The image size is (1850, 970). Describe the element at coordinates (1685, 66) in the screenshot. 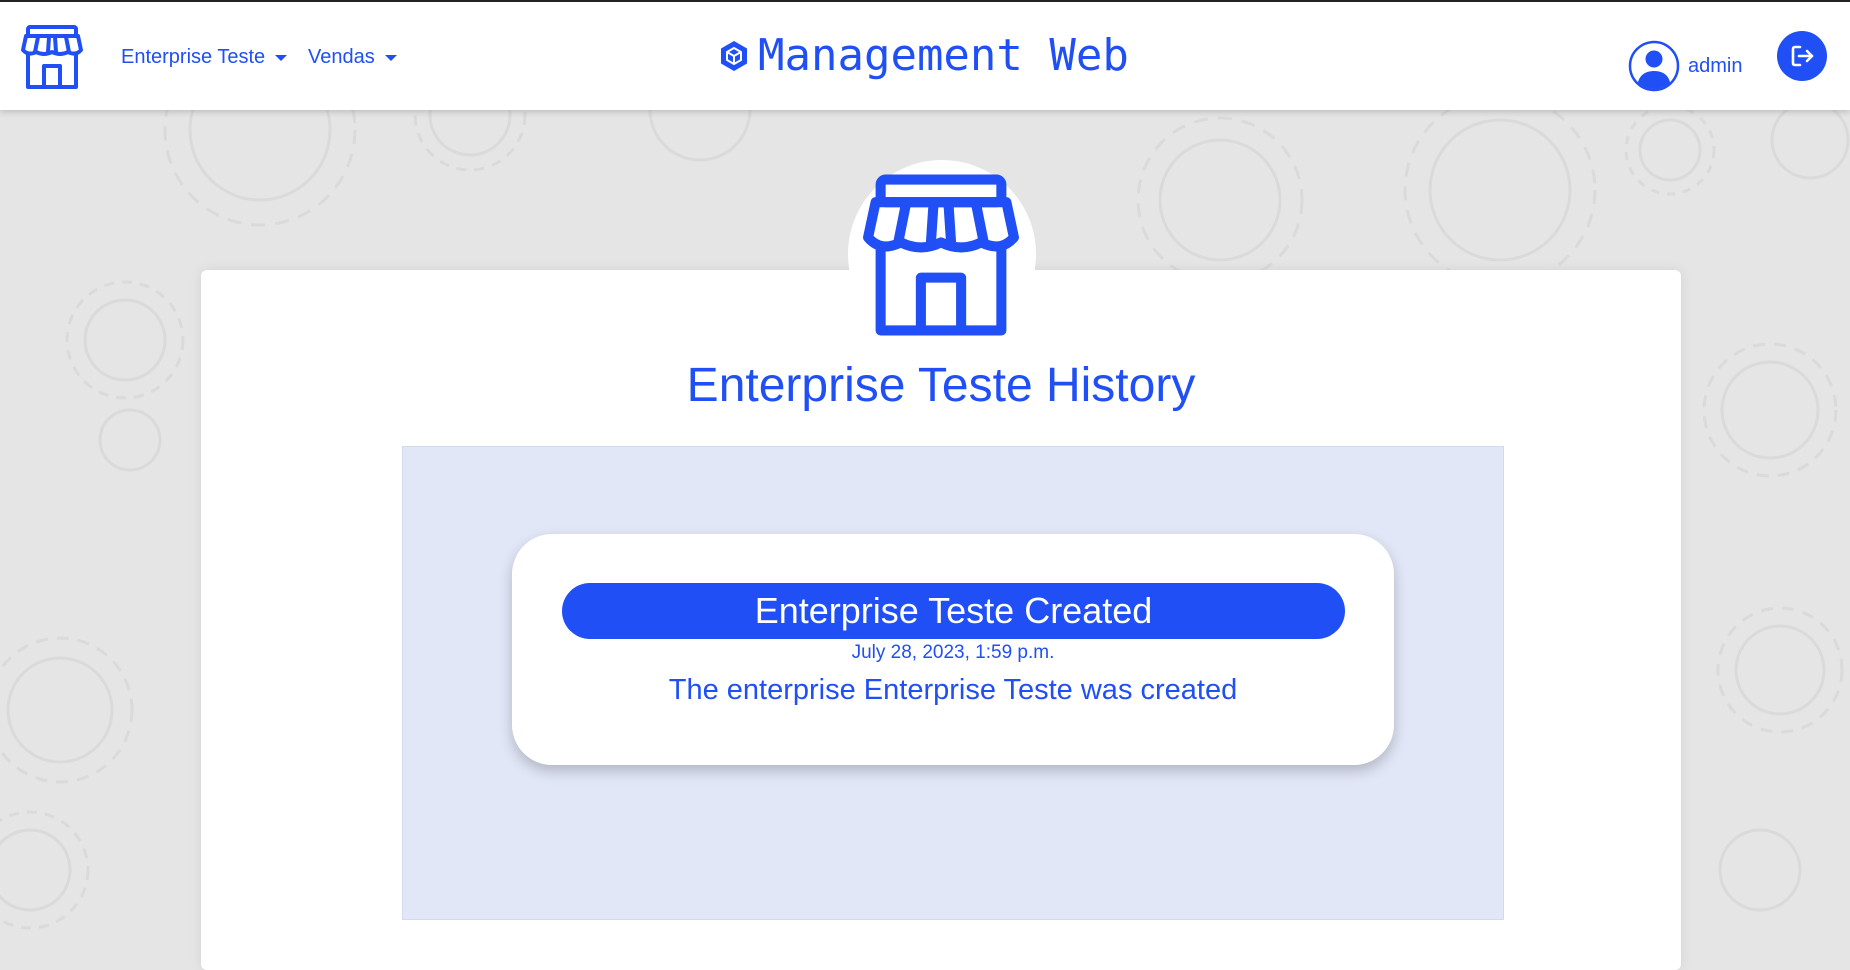

I see `user-menu: admin` at that location.